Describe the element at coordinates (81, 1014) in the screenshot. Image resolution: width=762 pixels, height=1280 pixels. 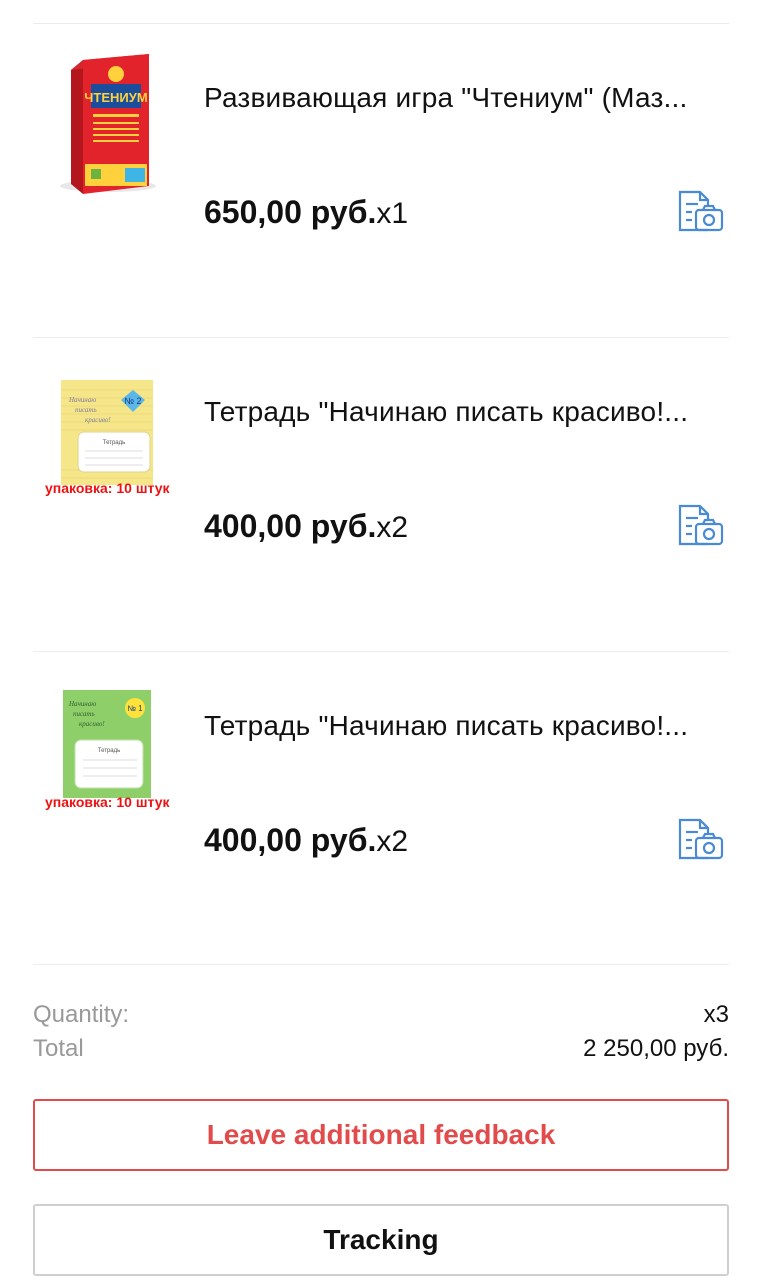
I see `quantity-label: Quantity:` at that location.